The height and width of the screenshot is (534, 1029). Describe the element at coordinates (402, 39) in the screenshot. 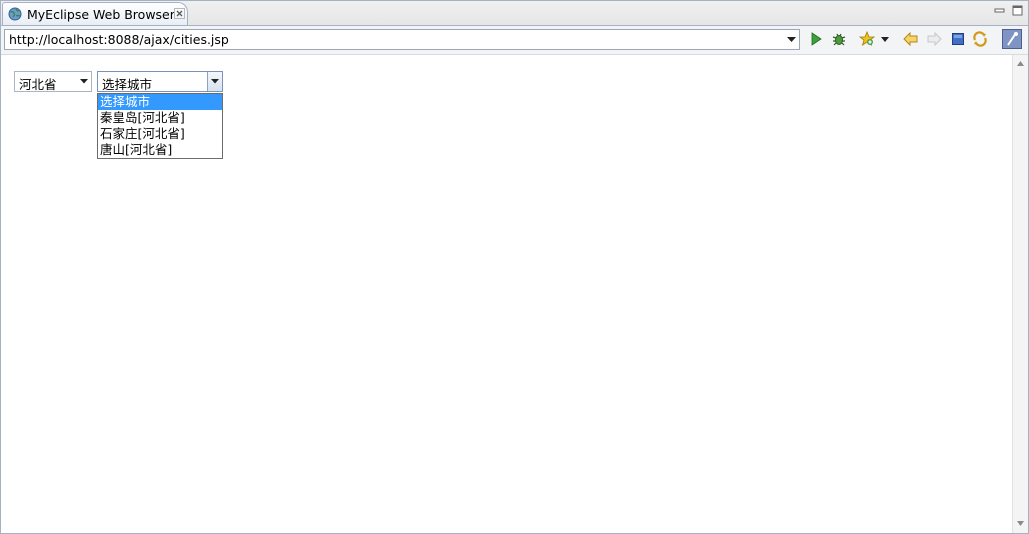

I see `url-input: http://localhost:8088/ajax/cities.jsp` at that location.